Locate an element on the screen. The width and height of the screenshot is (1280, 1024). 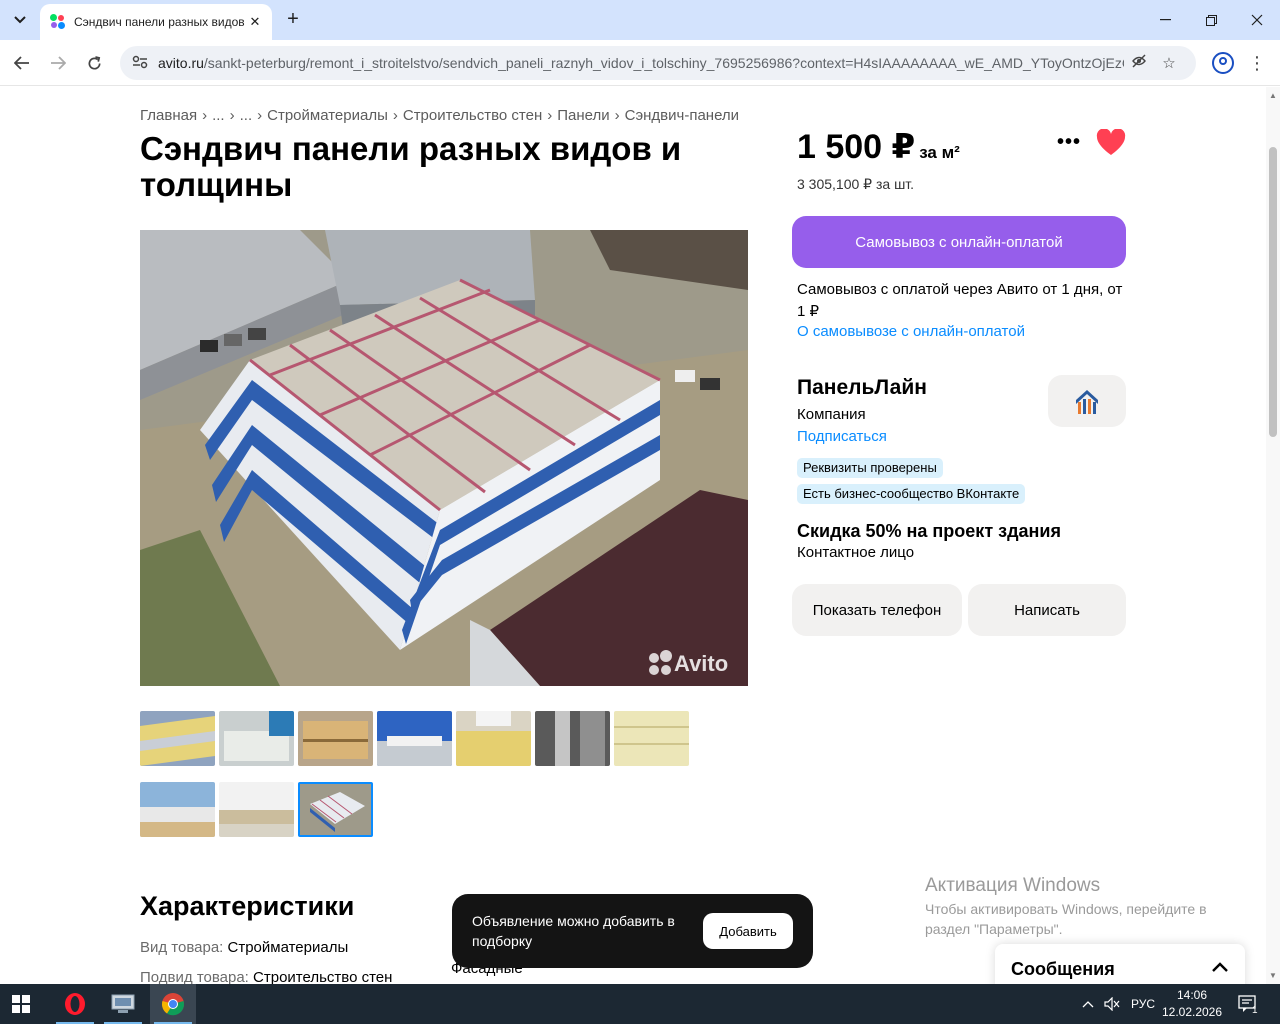
avito-favicon-icon is located at coordinates (58, 22).